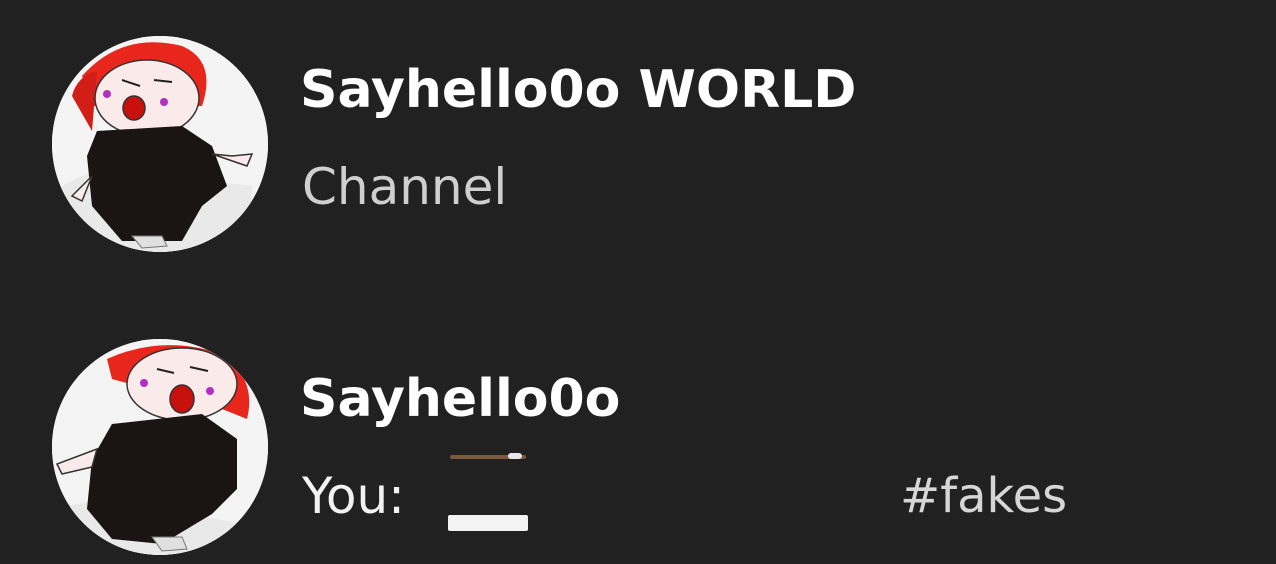 The width and height of the screenshot is (1276, 564). I want to click on message-sender-label: You:, so click(354, 496).